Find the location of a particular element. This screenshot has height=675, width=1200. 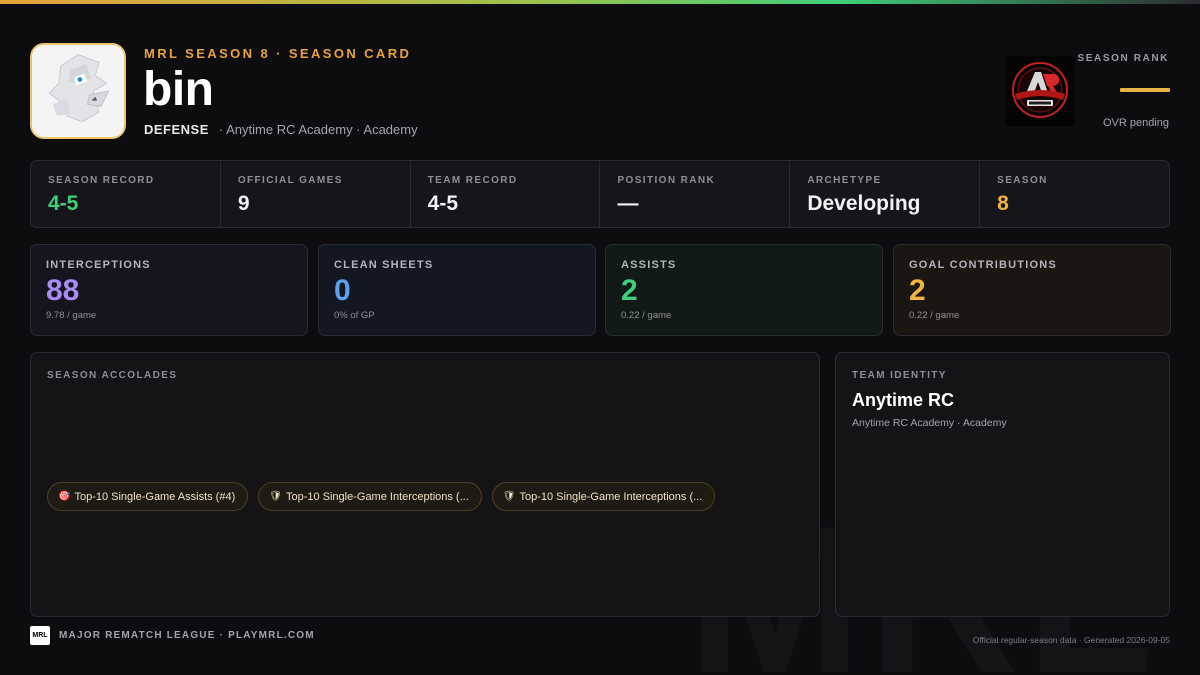

strip-value: 8 is located at coordinates (1003, 203).